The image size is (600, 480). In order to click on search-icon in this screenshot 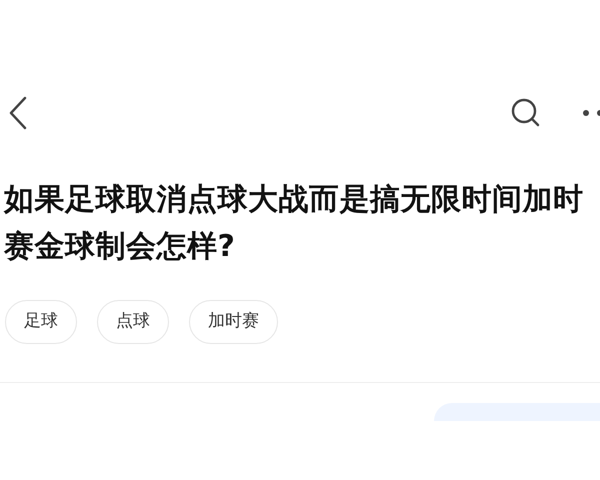, I will do `click(526, 113)`.